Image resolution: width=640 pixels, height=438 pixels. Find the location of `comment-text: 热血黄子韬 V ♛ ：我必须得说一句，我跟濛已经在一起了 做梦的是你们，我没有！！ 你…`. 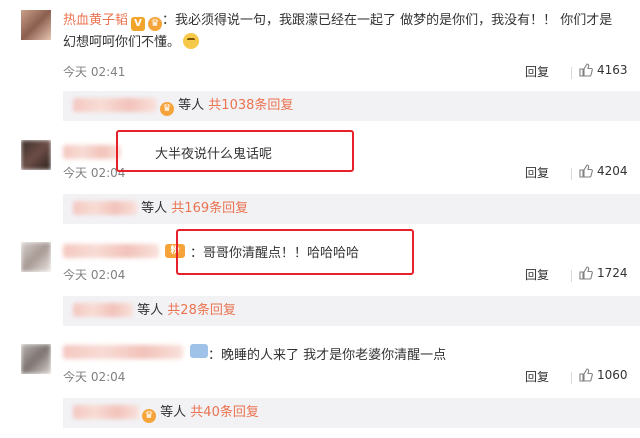

comment-text: 热血黄子韬 V ♛ ：我必须得说一句，我跟濛已经在一起了 做梦的是你们，我没有！！ 你… is located at coordinates (348, 32).